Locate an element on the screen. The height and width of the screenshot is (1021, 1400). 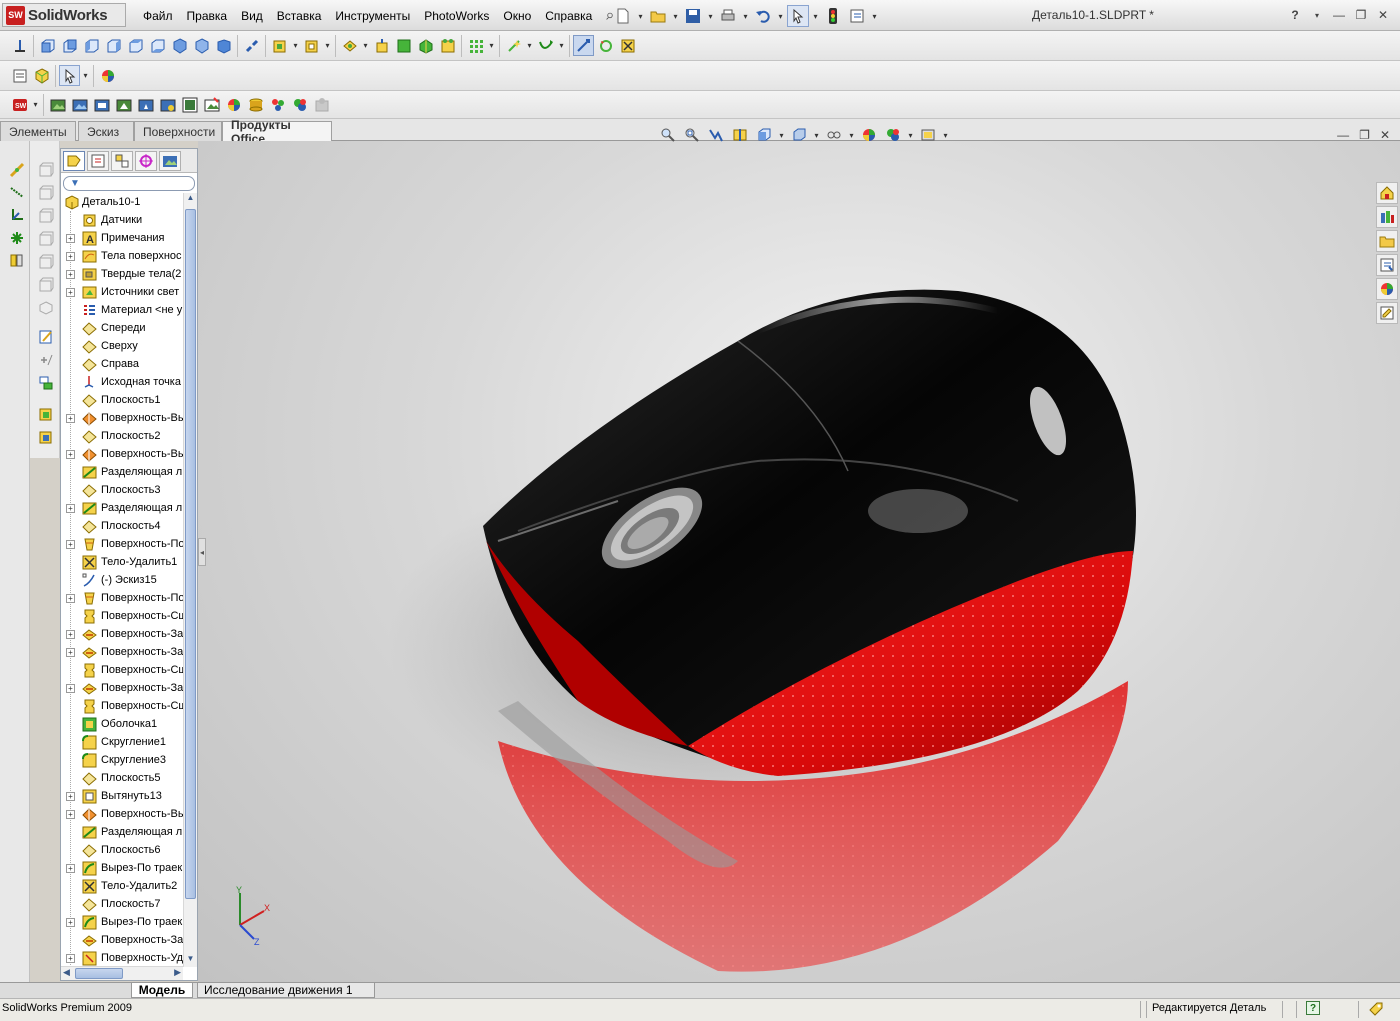
help-dropdown-icon: ▾ is located at coordinates (1317, 15).